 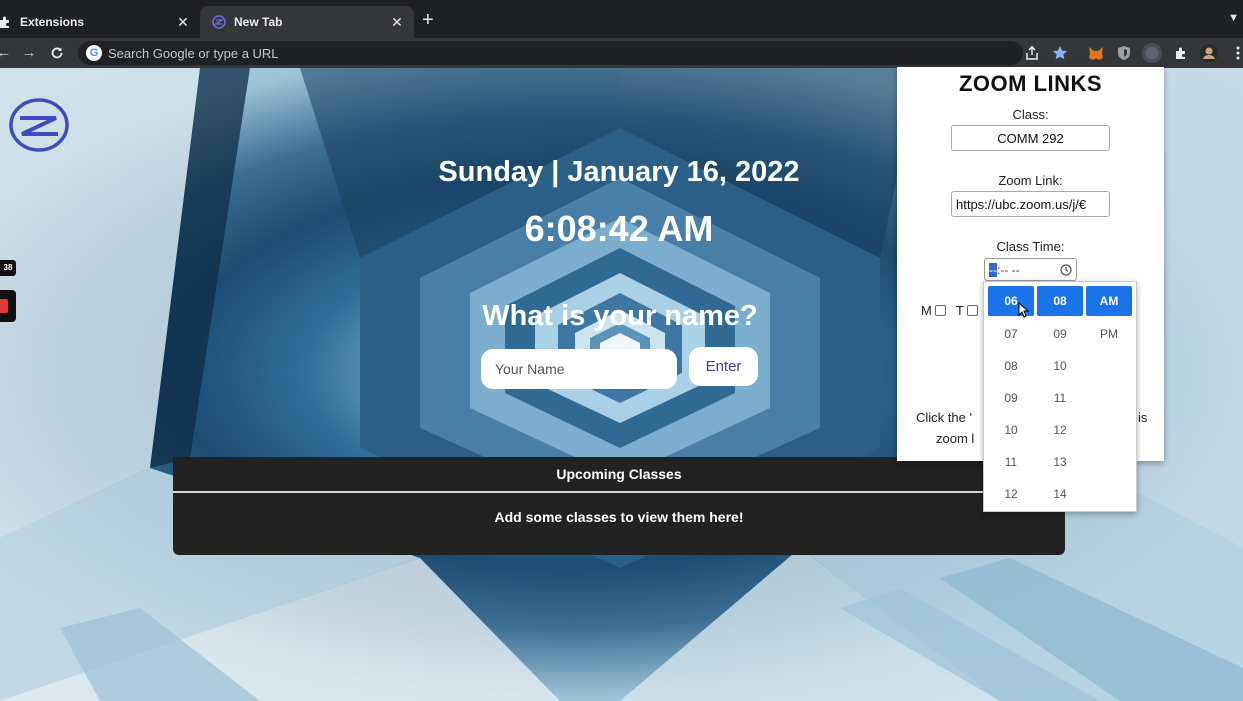 What do you see at coordinates (1060, 462) in the screenshot?
I see `minute-option: 13` at bounding box center [1060, 462].